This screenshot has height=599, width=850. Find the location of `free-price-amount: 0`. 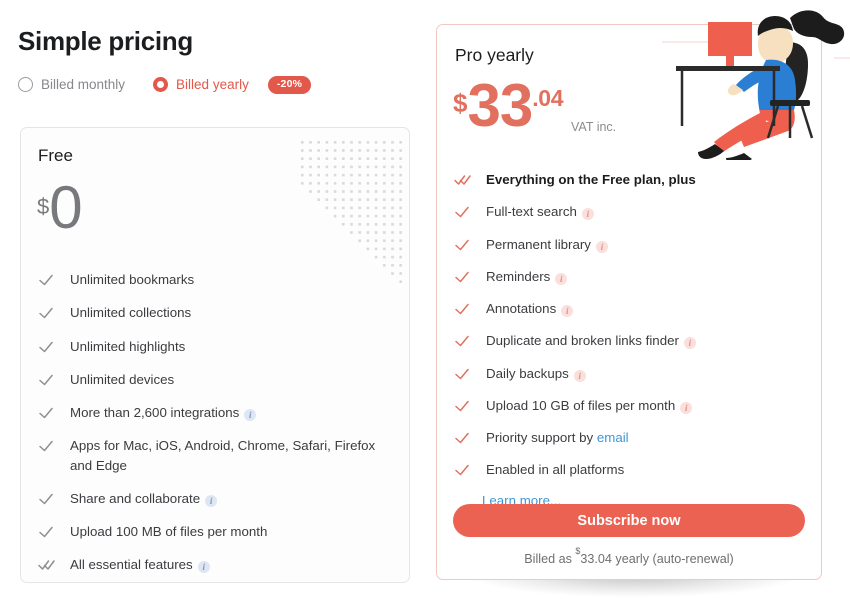

free-price-amount: 0 is located at coordinates (65, 207).